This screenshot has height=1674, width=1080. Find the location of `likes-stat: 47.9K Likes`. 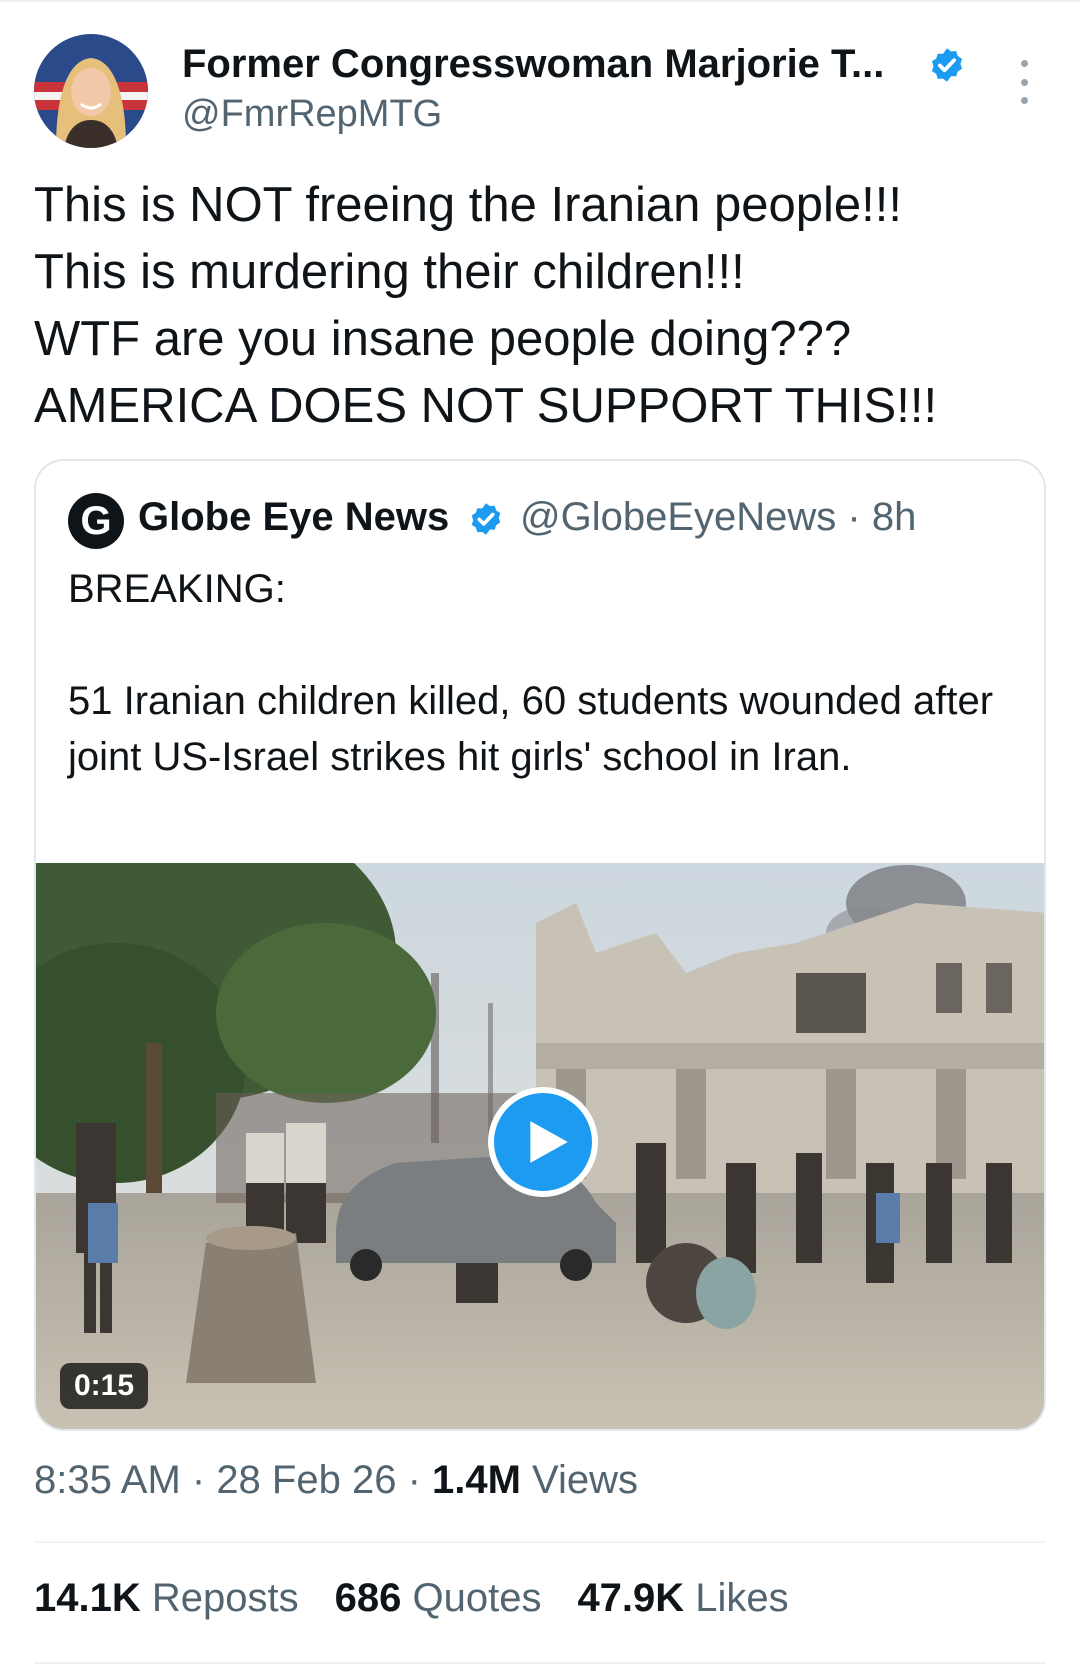

likes-stat: 47.9K Likes is located at coordinates (682, 1598).